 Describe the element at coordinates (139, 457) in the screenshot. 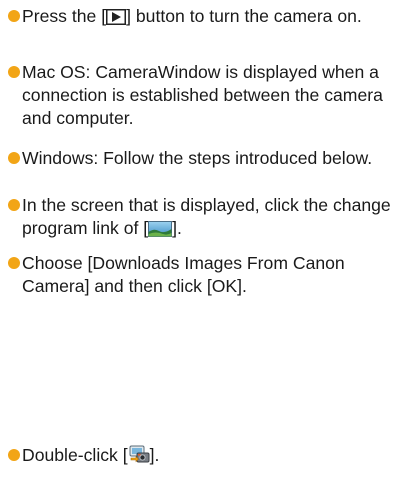

I see `camera-transfer-icon` at that location.